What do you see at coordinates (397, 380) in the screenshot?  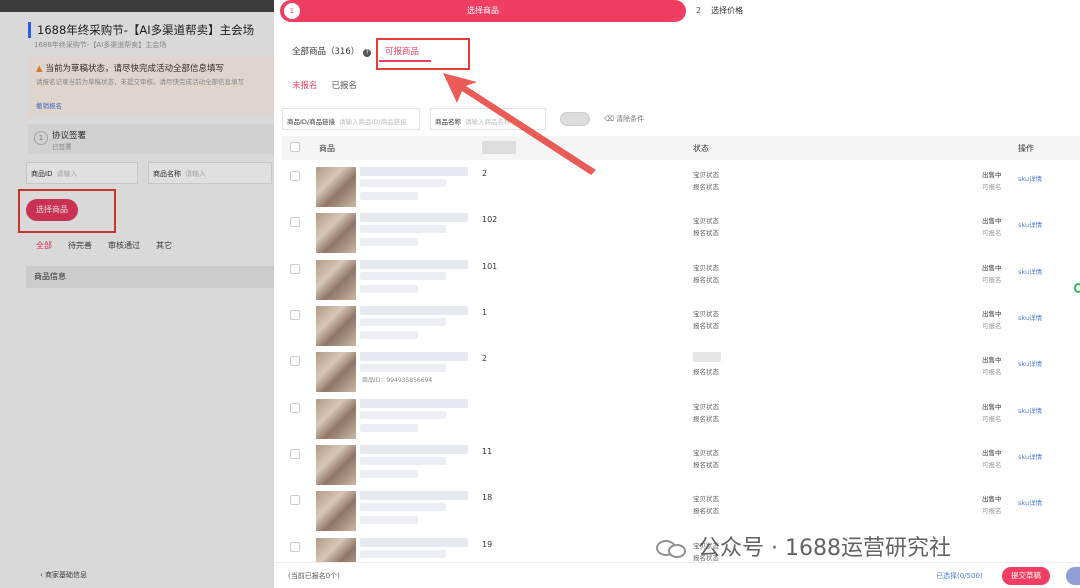 I see `product-id: 商品ID：994935856694` at bounding box center [397, 380].